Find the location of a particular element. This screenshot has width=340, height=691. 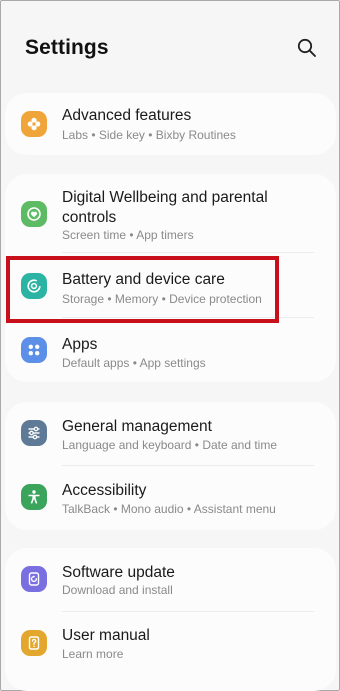

page-title: Settings is located at coordinates (67, 47).